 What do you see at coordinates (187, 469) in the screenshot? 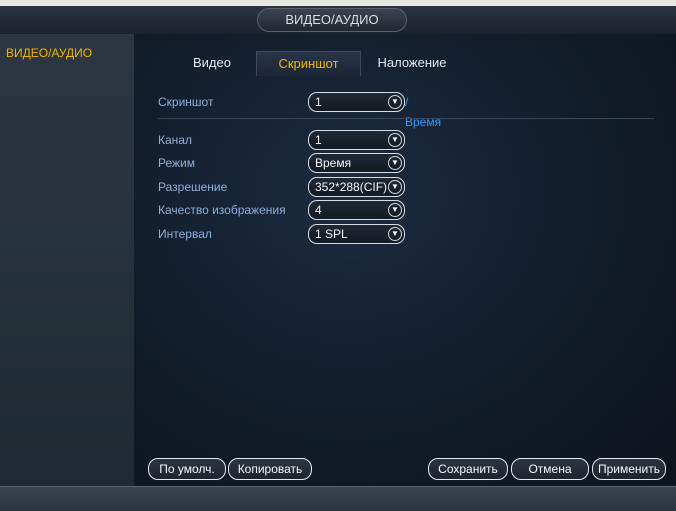
I see `default-button: По умолч.` at bounding box center [187, 469].